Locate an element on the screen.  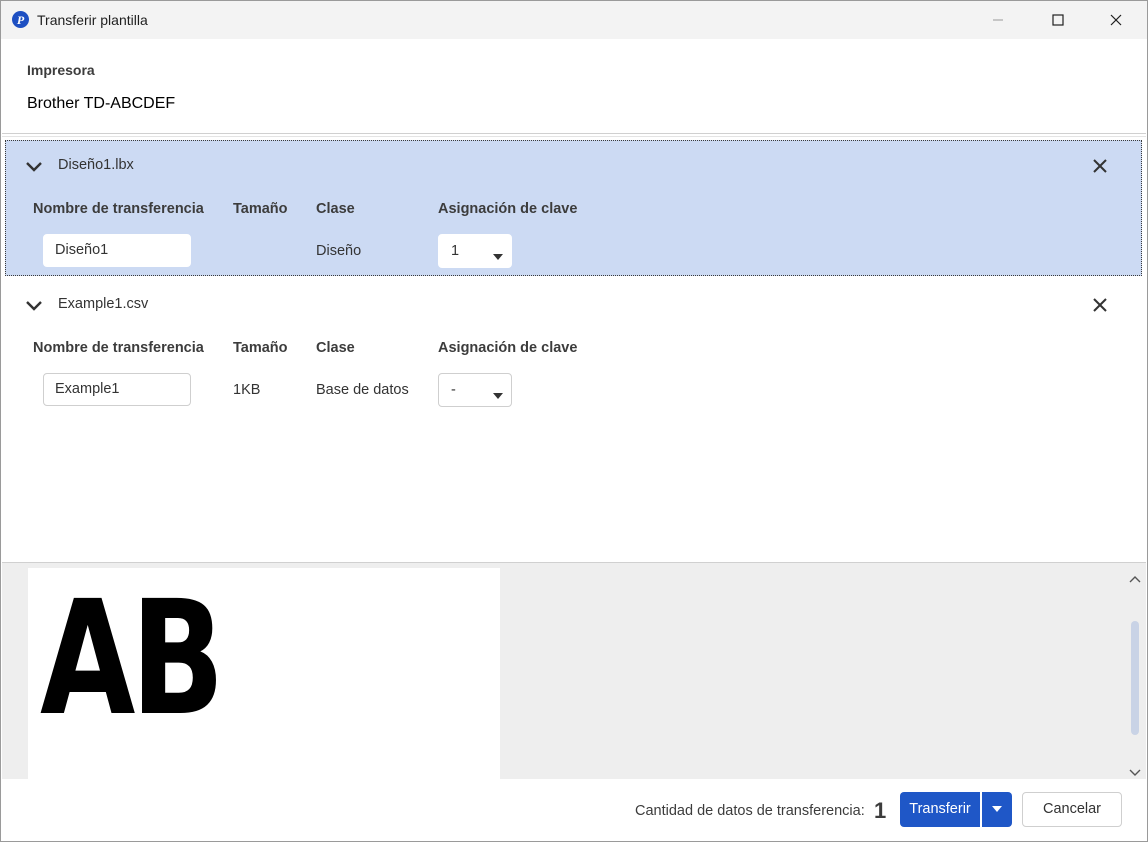
svg-text: P is located at coordinates (21, 20).